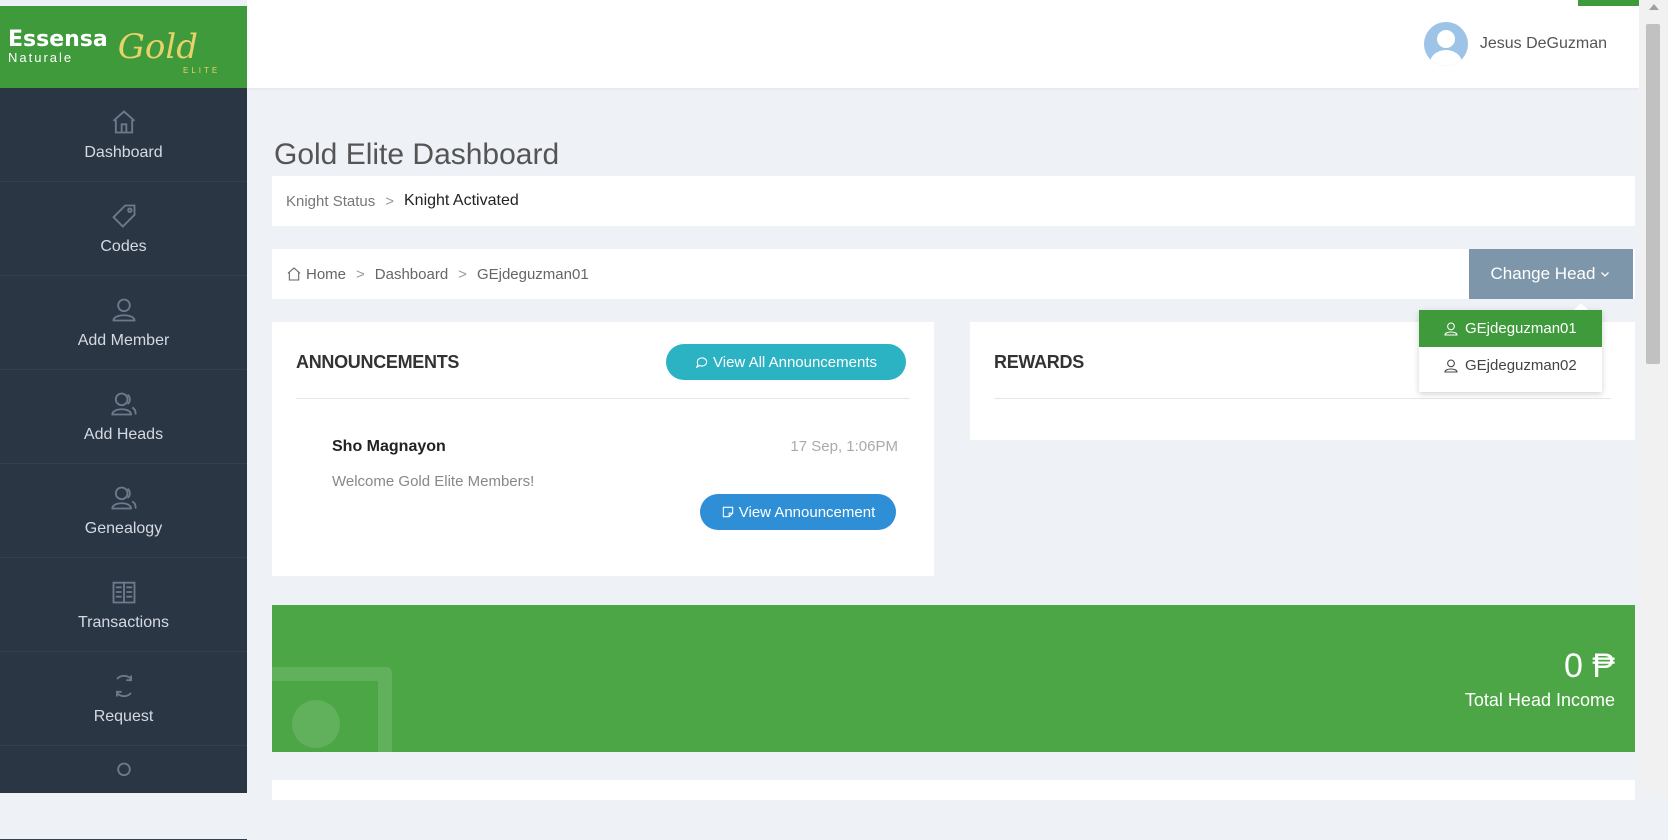 Image resolution: width=1668 pixels, height=840 pixels. I want to click on announcement-message: Welcome Gold Elite Members!, so click(433, 481).